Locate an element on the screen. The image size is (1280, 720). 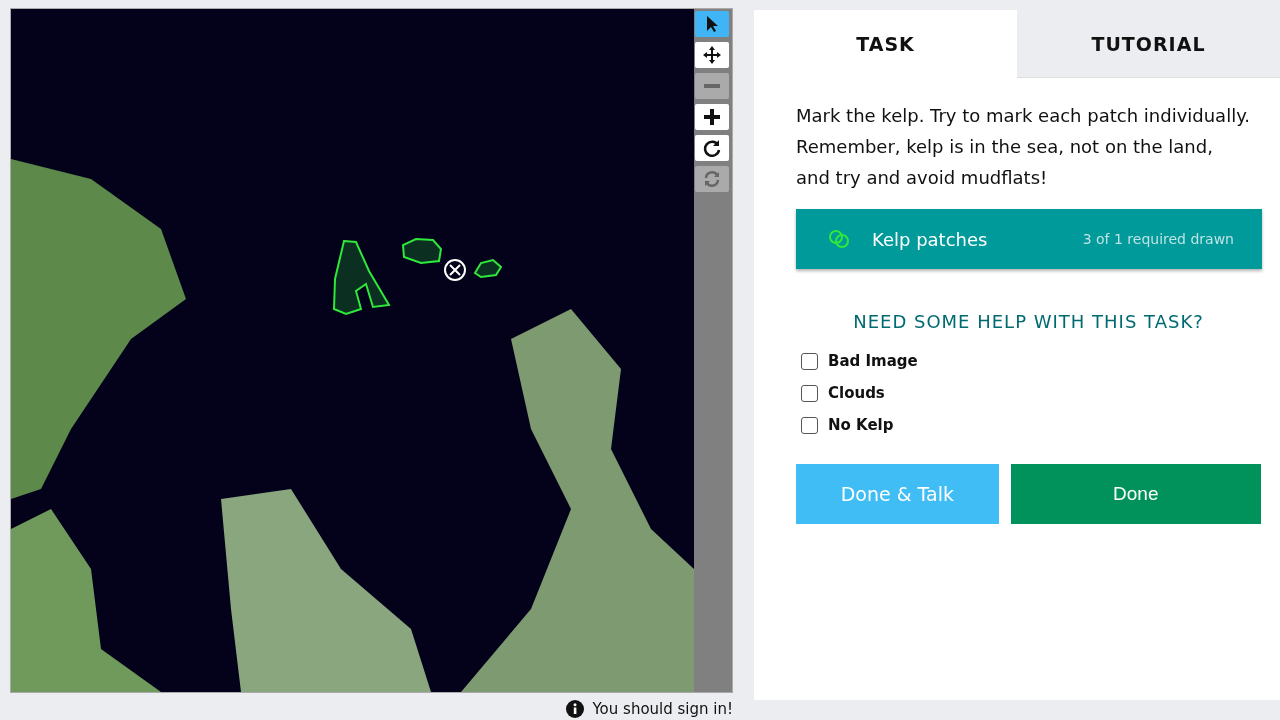
plus-icon is located at coordinates (712, 117).